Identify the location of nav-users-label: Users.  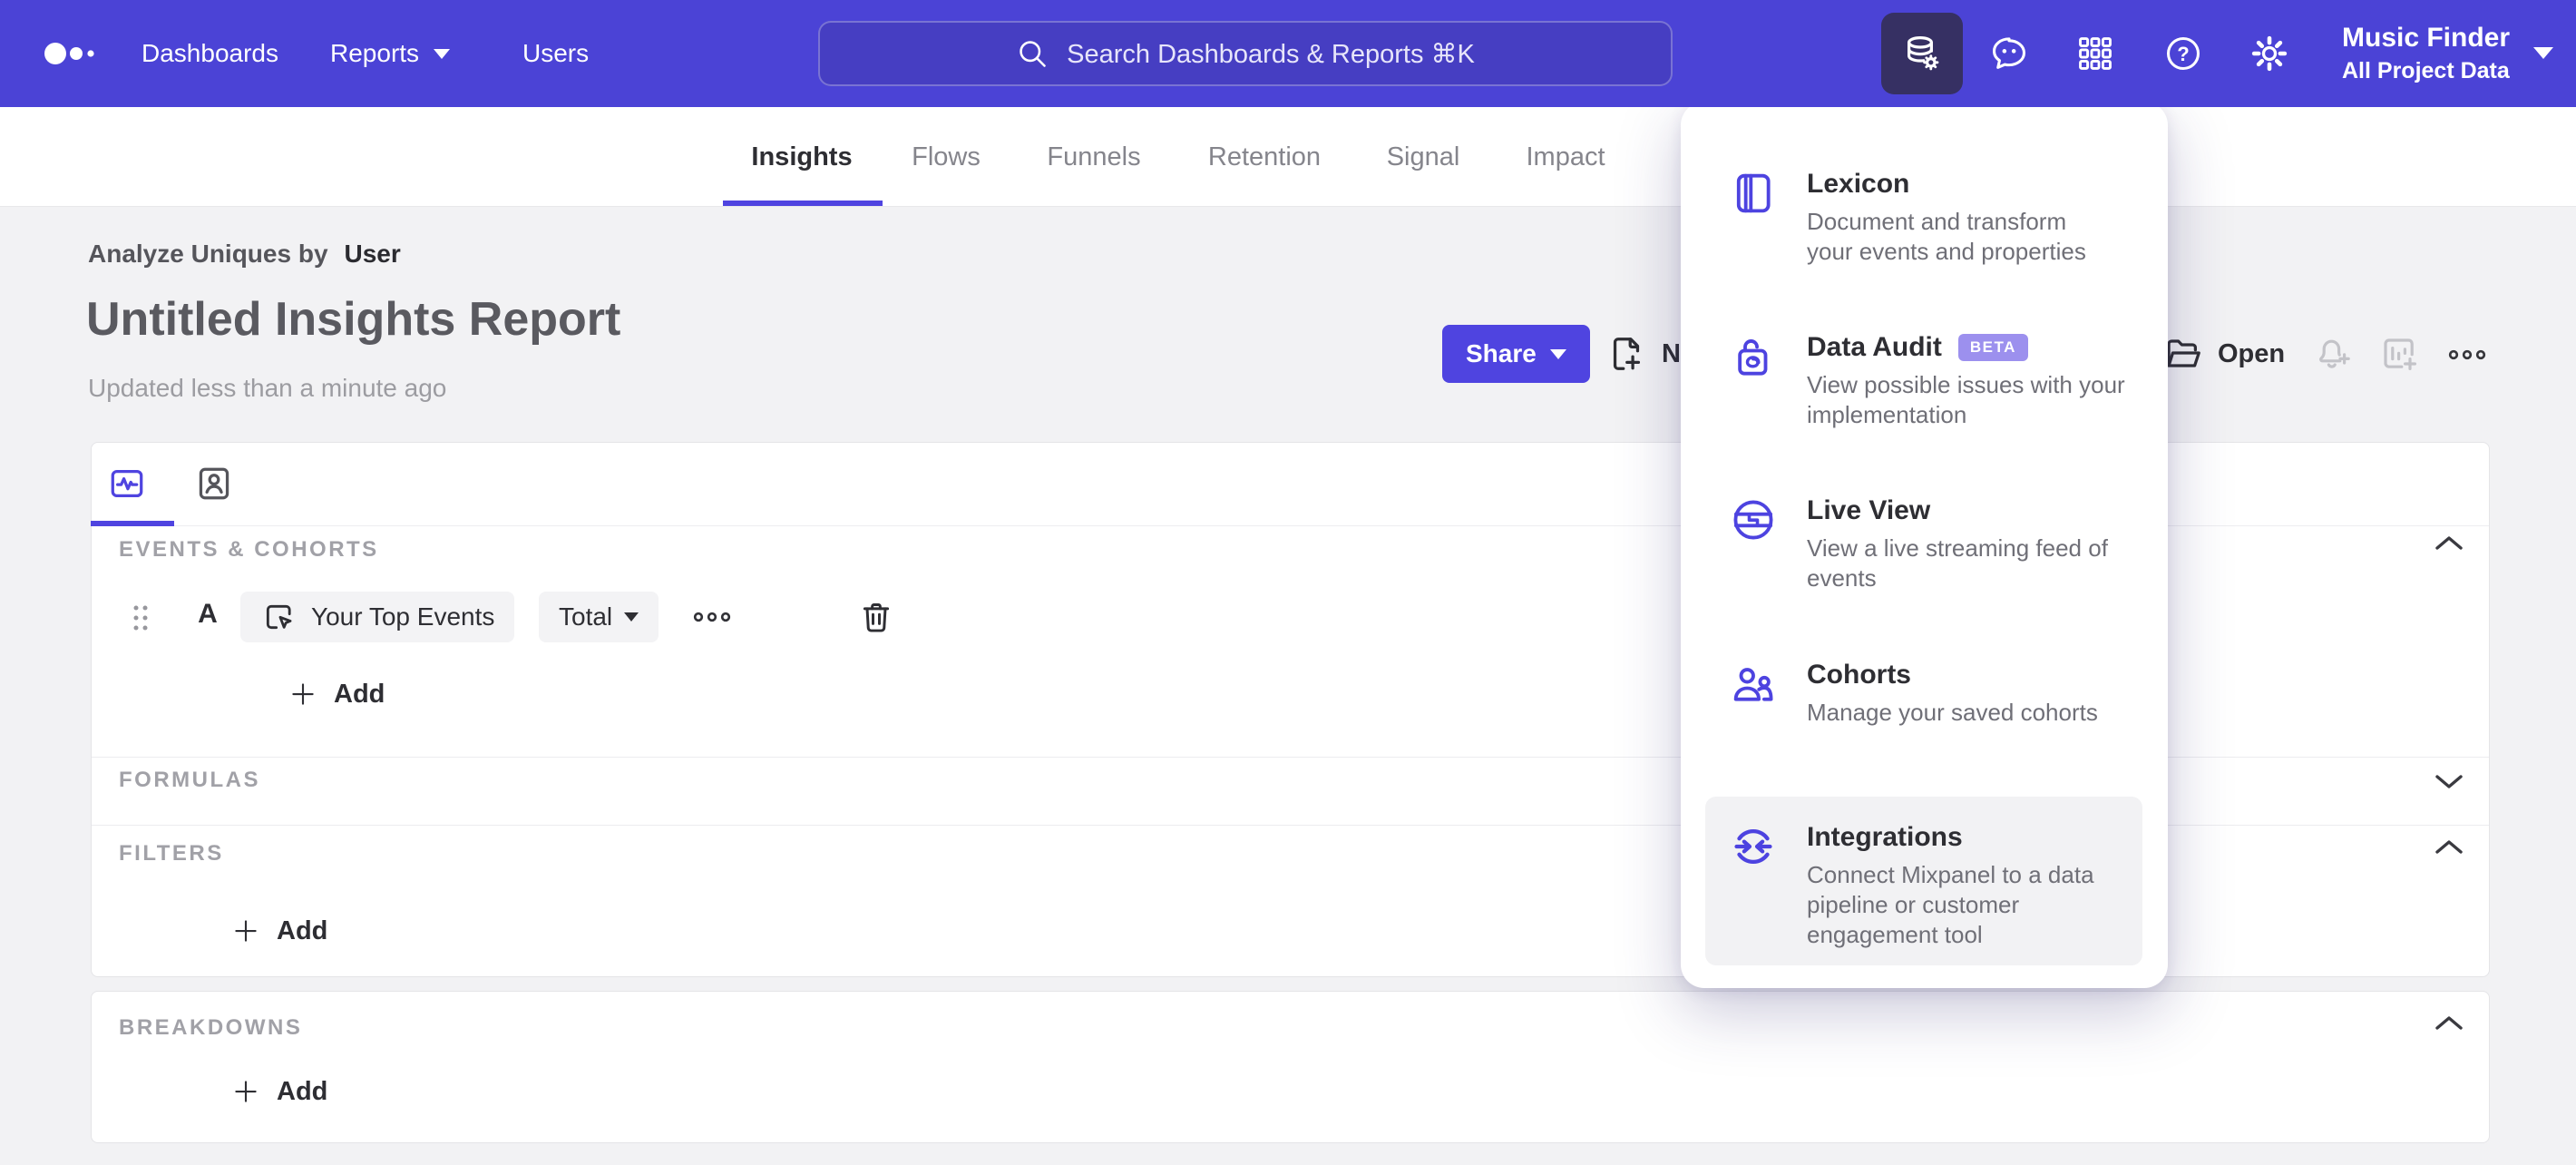
(556, 53).